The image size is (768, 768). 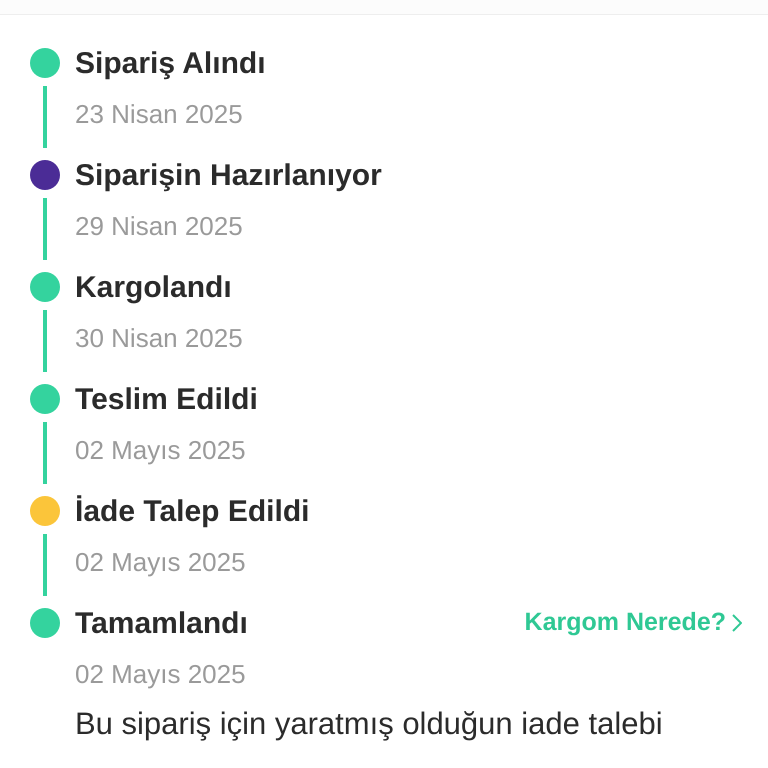 What do you see at coordinates (166, 400) in the screenshot?
I see `step-title: Teslim Edildi` at bounding box center [166, 400].